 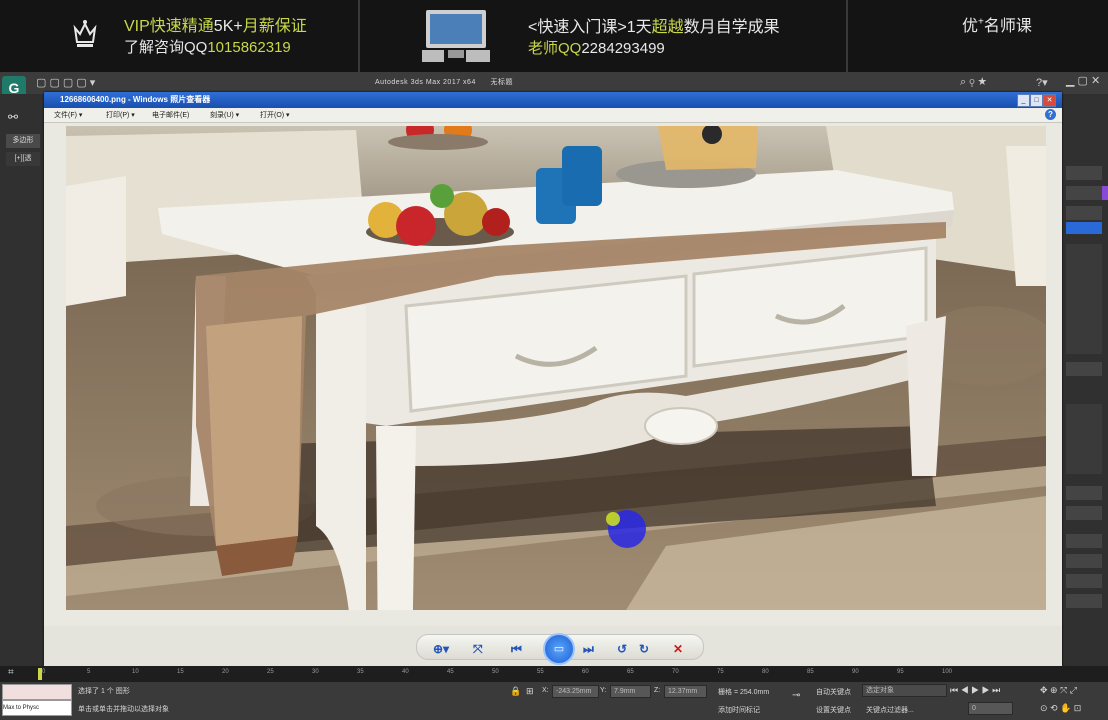 What do you see at coordinates (89, 672) in the screenshot?
I see `timeline-tick: 5` at bounding box center [89, 672].